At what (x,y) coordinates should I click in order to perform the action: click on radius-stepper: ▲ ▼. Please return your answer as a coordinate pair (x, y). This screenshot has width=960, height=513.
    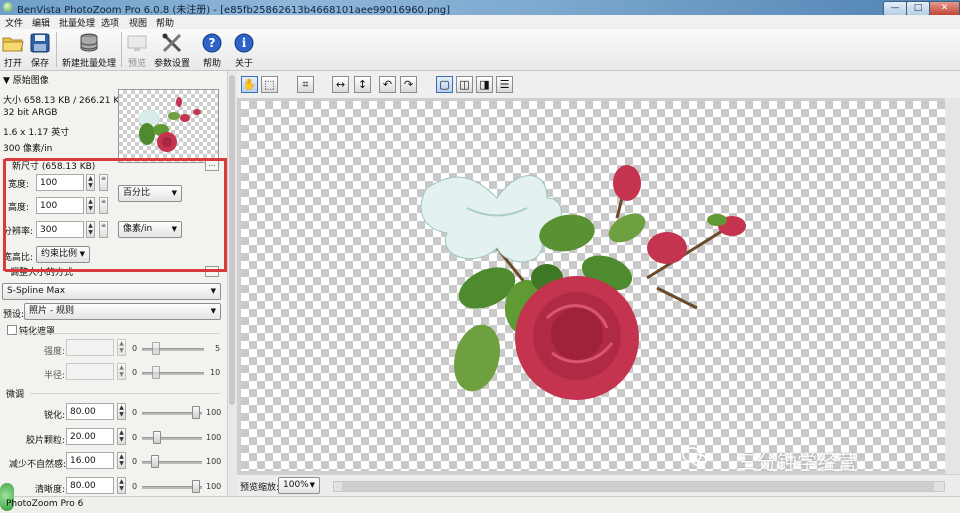
    Looking at the image, I should click on (121, 371).